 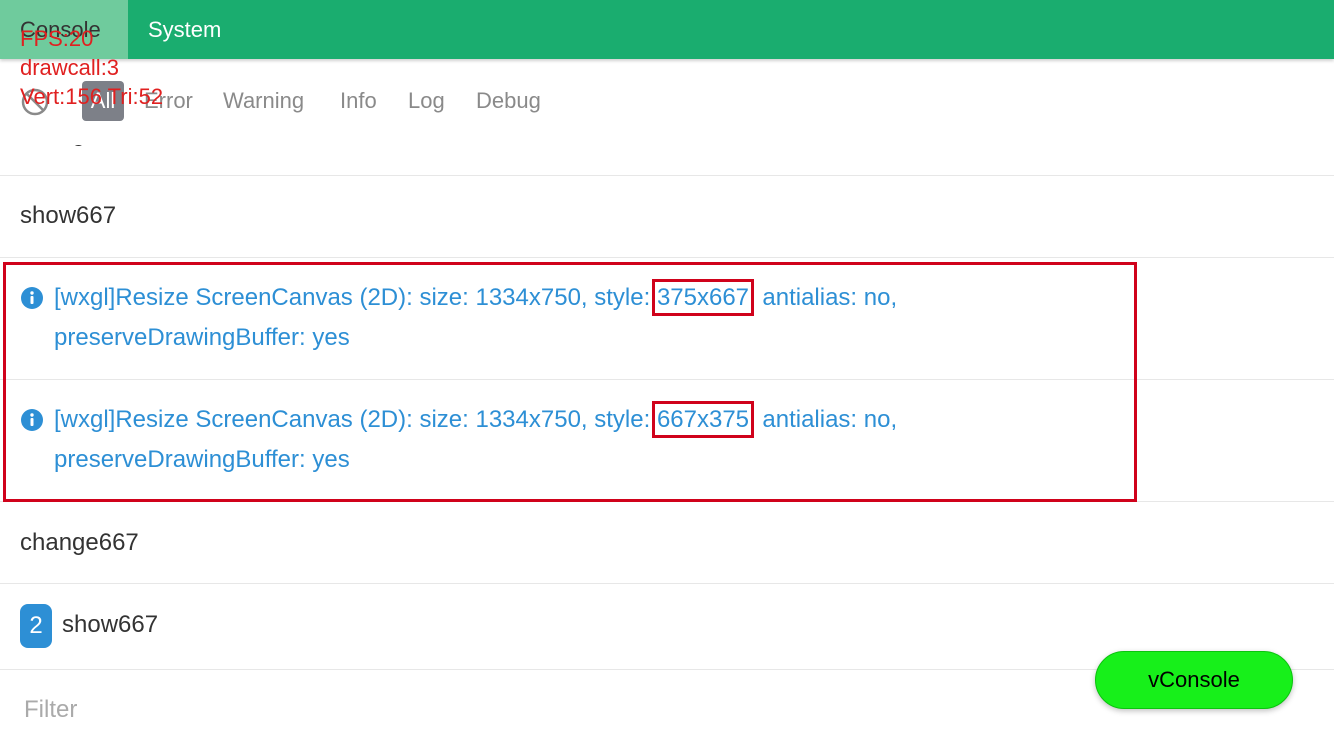 What do you see at coordinates (35, 102) in the screenshot?
I see `clear-icon` at bounding box center [35, 102].